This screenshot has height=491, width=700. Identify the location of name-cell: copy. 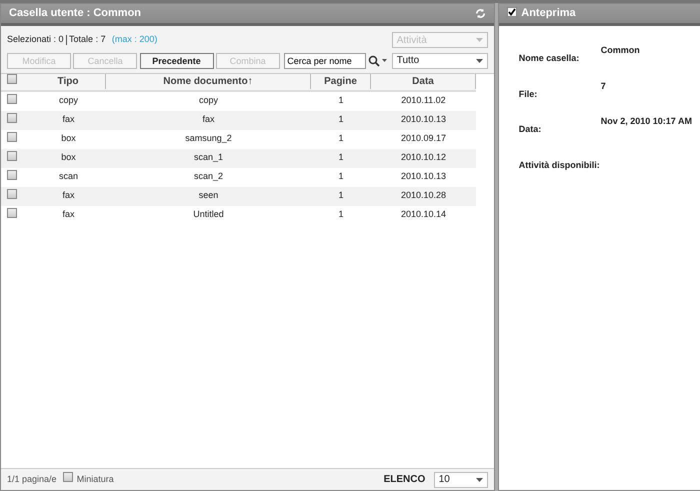
(208, 100).